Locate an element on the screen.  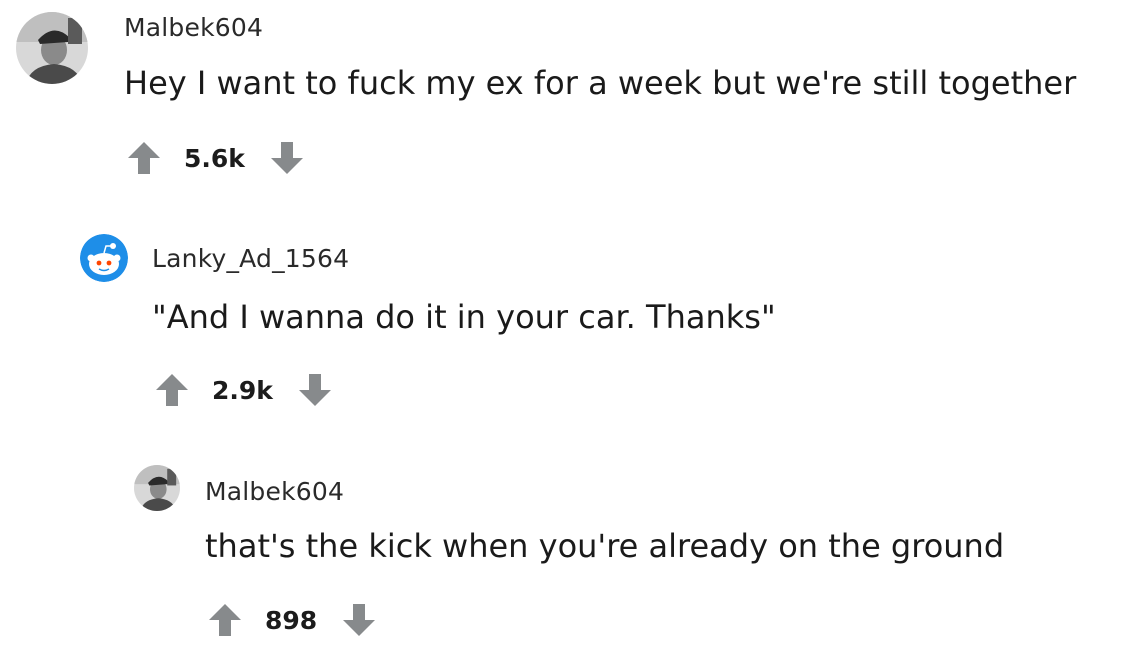
username: Lanky_Ad_1564 is located at coordinates (250, 258).